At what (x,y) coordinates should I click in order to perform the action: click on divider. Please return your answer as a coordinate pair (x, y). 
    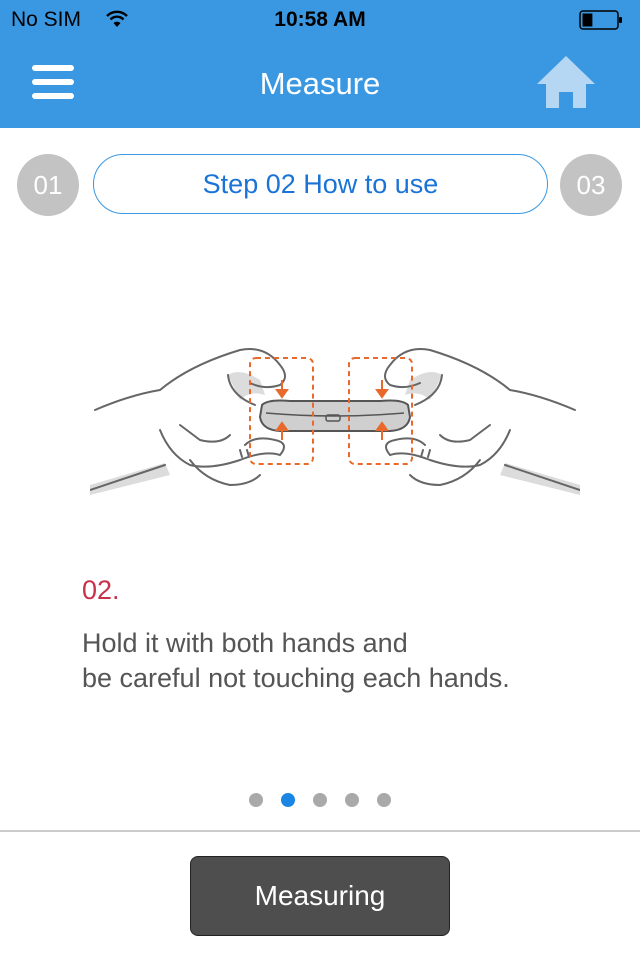
    Looking at the image, I should click on (320, 831).